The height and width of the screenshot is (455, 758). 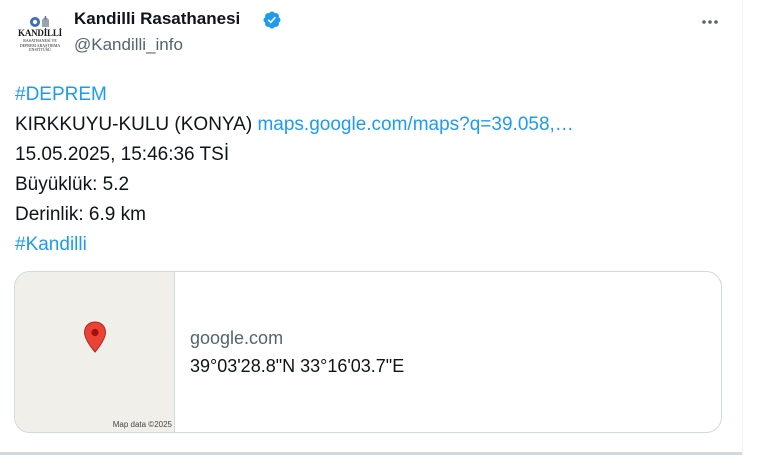 What do you see at coordinates (742, 227) in the screenshot?
I see `column-divider` at bounding box center [742, 227].